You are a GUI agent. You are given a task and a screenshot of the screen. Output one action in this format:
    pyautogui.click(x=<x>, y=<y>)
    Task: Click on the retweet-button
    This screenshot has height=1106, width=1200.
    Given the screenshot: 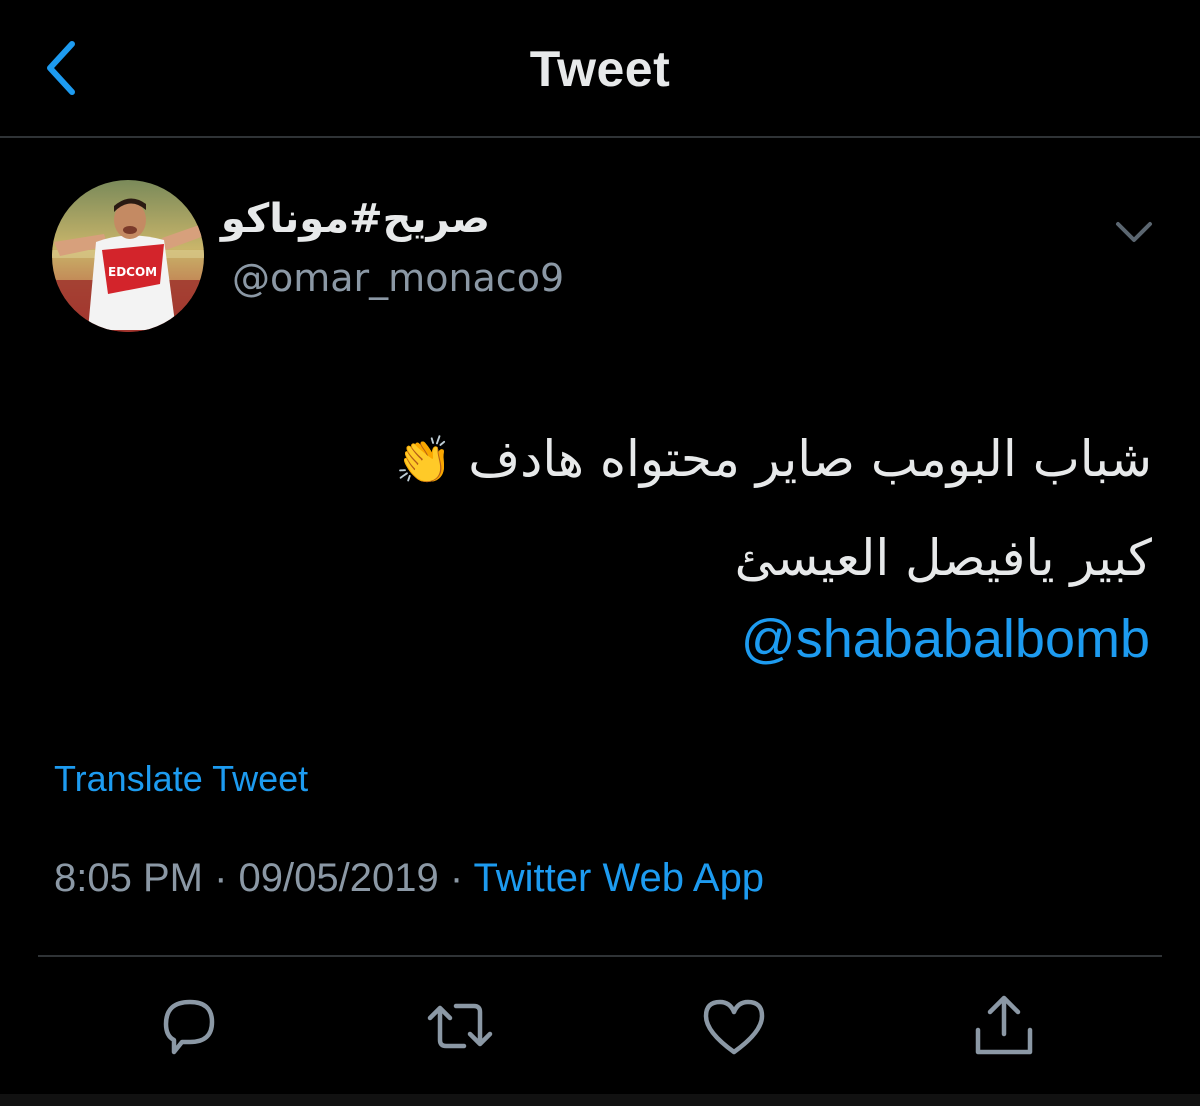 What is the action you would take?
    pyautogui.click(x=460, y=1026)
    